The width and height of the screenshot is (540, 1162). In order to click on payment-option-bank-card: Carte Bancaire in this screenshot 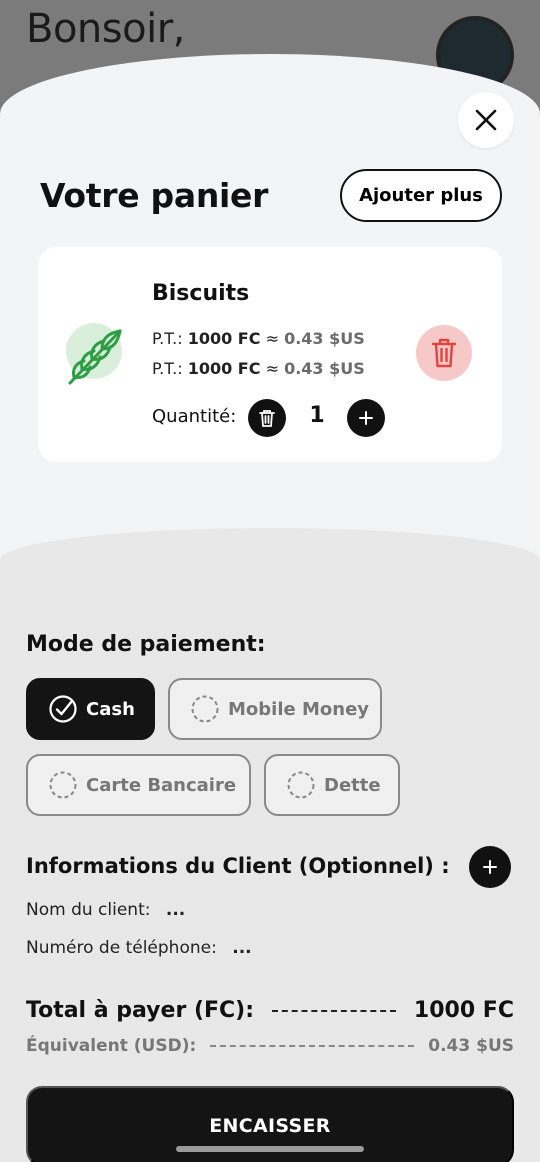, I will do `click(138, 785)`.